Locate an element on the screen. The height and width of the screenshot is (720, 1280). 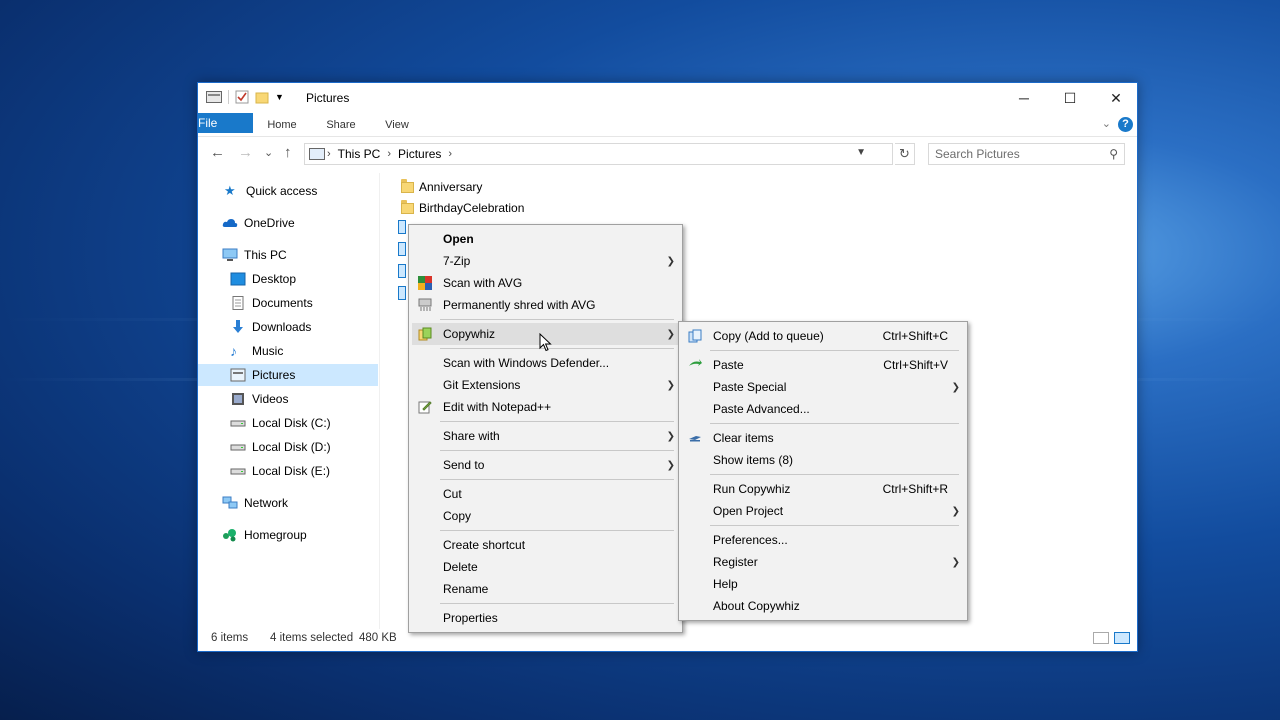
refresh-icon: ↻ is located at coordinates (905, 154).